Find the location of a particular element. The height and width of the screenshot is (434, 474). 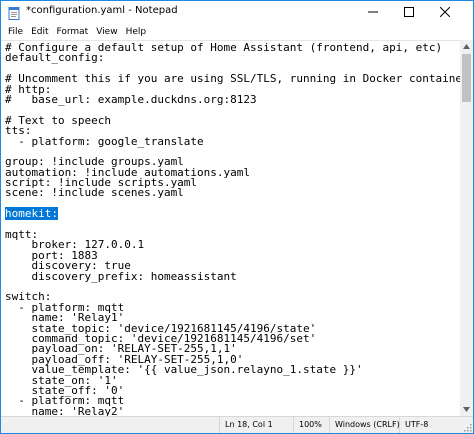

encoding: UTF-8 is located at coordinates (429, 425).